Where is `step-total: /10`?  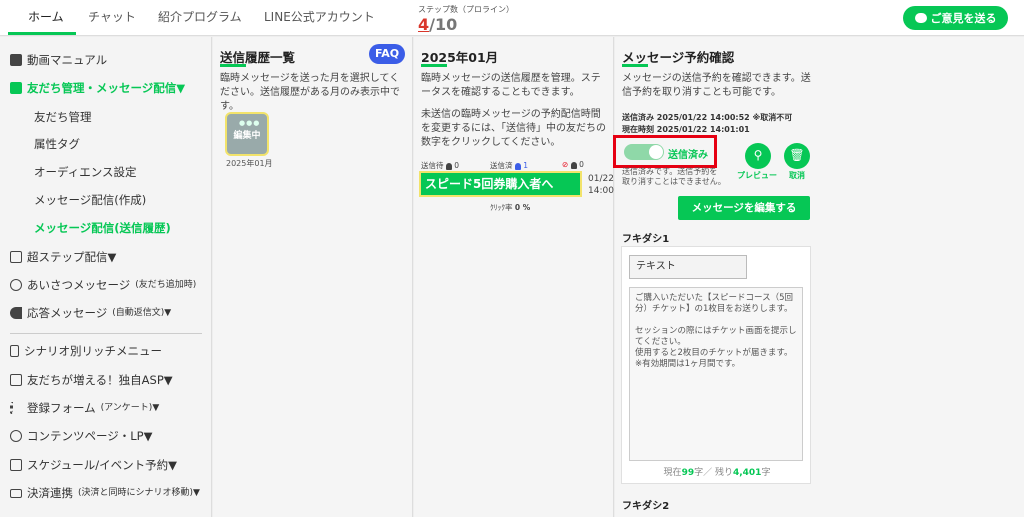 step-total: /10 is located at coordinates (443, 24).